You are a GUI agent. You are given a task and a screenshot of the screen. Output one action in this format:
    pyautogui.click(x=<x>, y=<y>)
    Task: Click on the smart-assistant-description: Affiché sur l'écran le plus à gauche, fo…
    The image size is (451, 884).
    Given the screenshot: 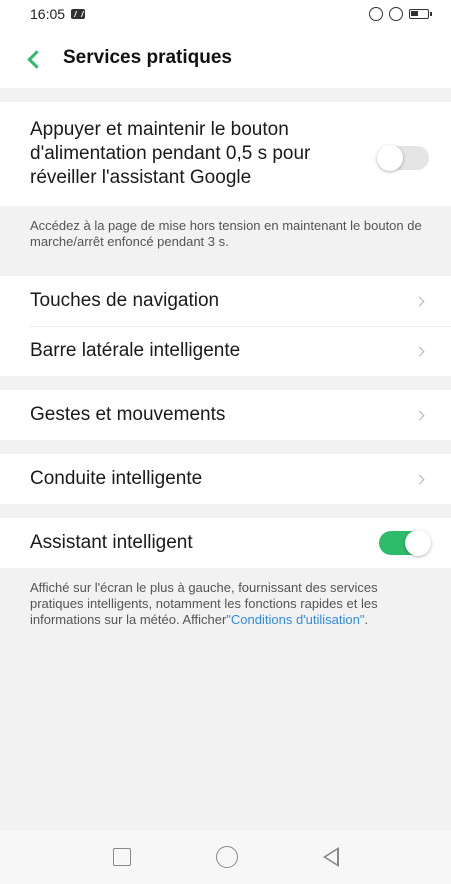 What is the action you would take?
    pyautogui.click(x=225, y=598)
    